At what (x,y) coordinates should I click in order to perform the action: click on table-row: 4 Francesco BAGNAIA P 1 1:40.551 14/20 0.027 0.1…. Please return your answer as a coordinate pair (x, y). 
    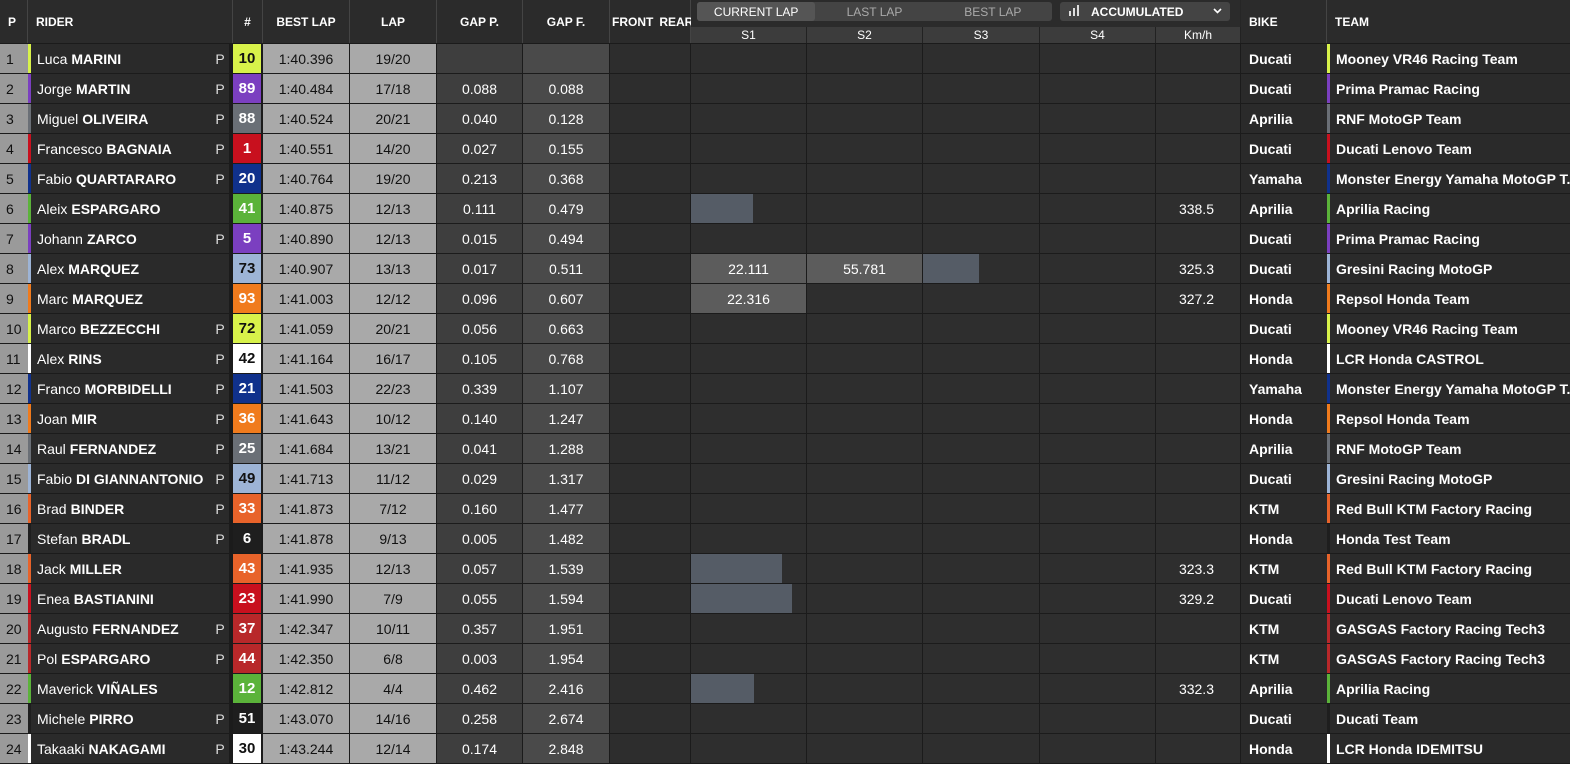
    Looking at the image, I should click on (785, 149).